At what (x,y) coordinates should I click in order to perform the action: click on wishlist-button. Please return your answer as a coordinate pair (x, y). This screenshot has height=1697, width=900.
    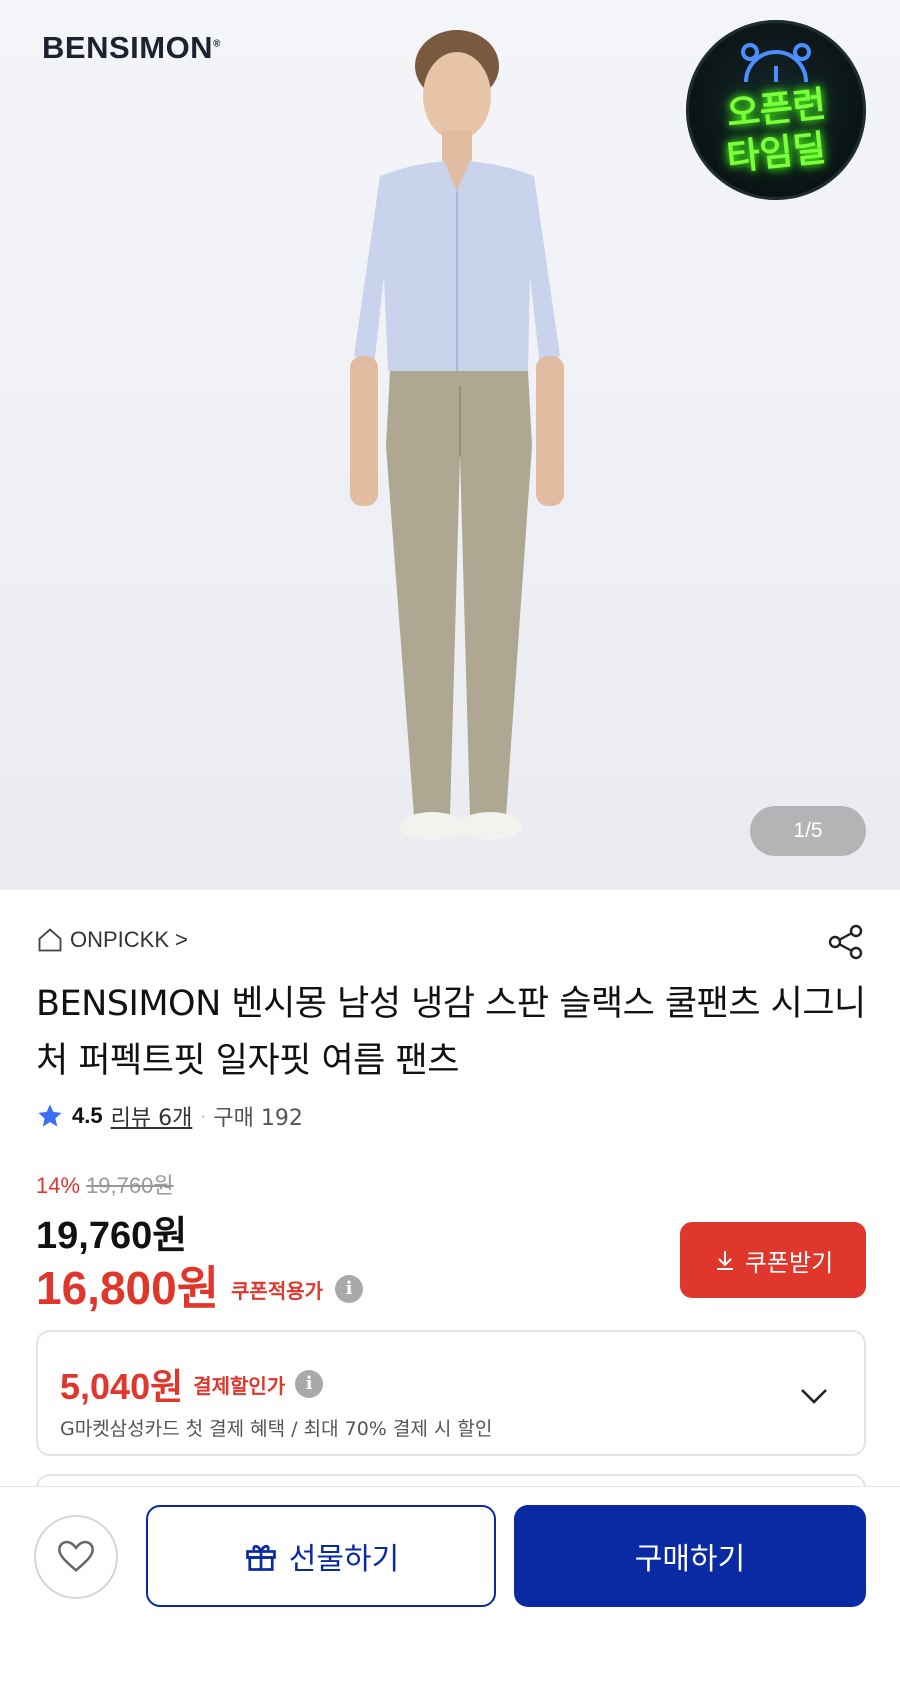
    Looking at the image, I should click on (76, 1557).